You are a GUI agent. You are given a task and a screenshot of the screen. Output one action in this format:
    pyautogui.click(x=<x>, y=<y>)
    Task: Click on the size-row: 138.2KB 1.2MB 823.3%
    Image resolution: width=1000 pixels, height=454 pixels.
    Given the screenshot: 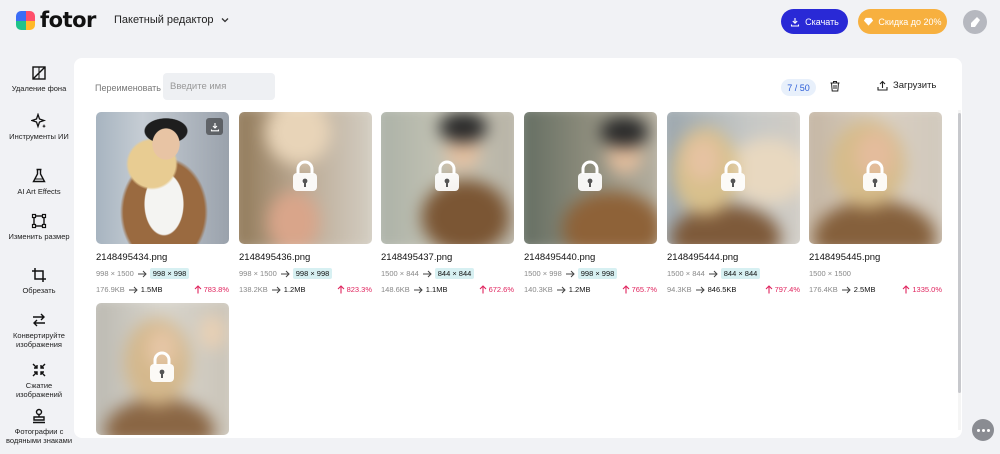 What is the action you would take?
    pyautogui.click(x=305, y=289)
    